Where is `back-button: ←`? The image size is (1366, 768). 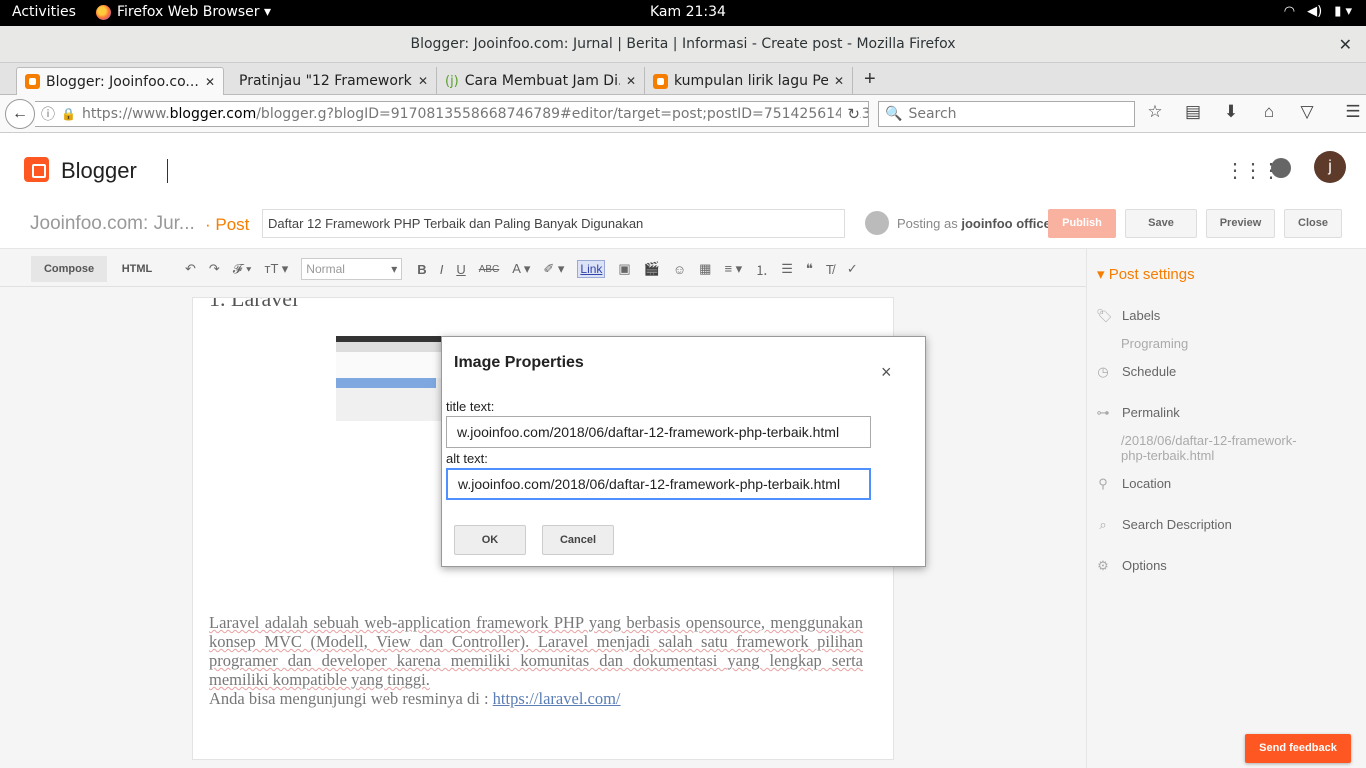
back-button: ← is located at coordinates (20, 114).